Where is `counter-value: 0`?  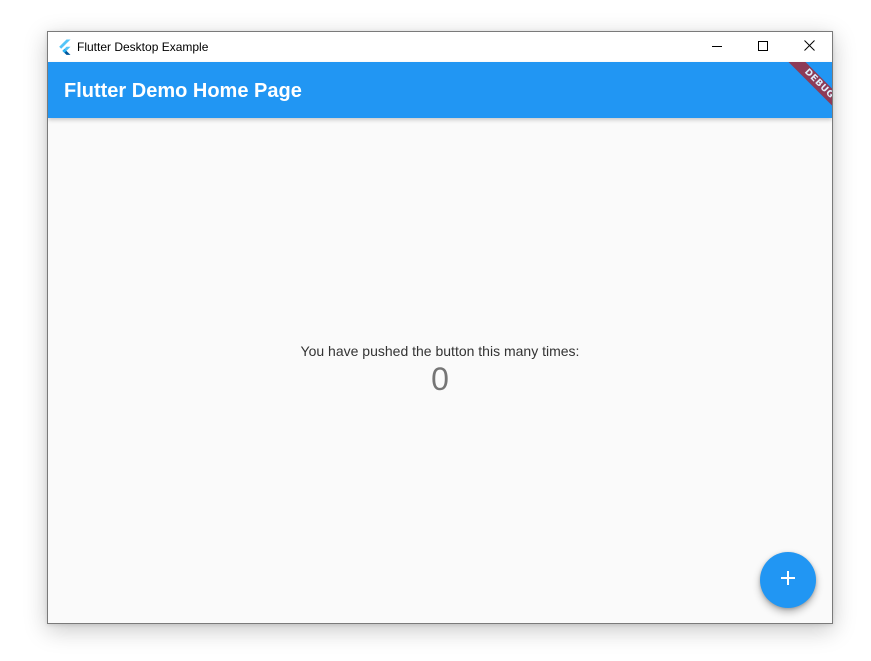 counter-value: 0 is located at coordinates (440, 379).